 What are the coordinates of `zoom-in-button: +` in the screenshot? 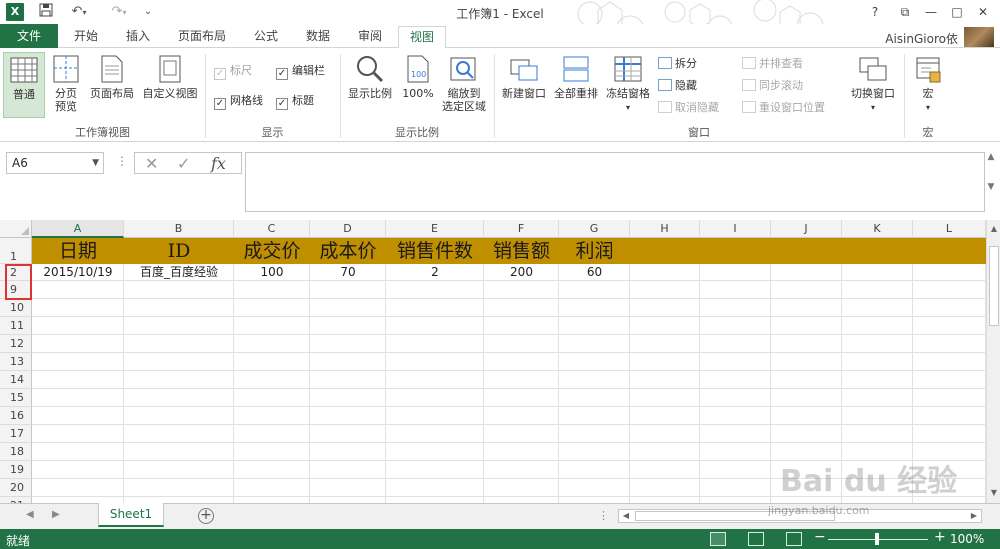 It's located at (940, 537).